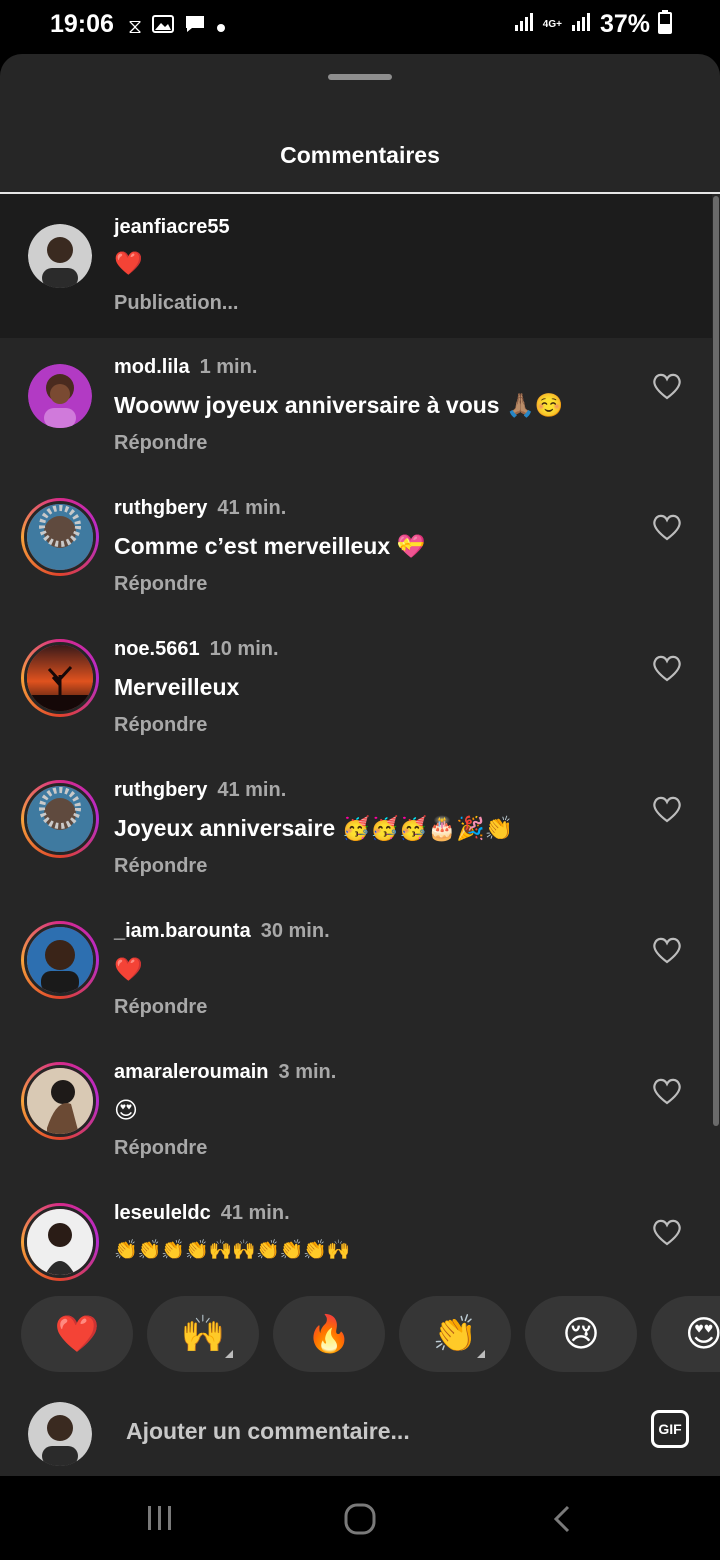 This screenshot has height=1560, width=720. I want to click on reaction-clap-button: 👏, so click(455, 1334).